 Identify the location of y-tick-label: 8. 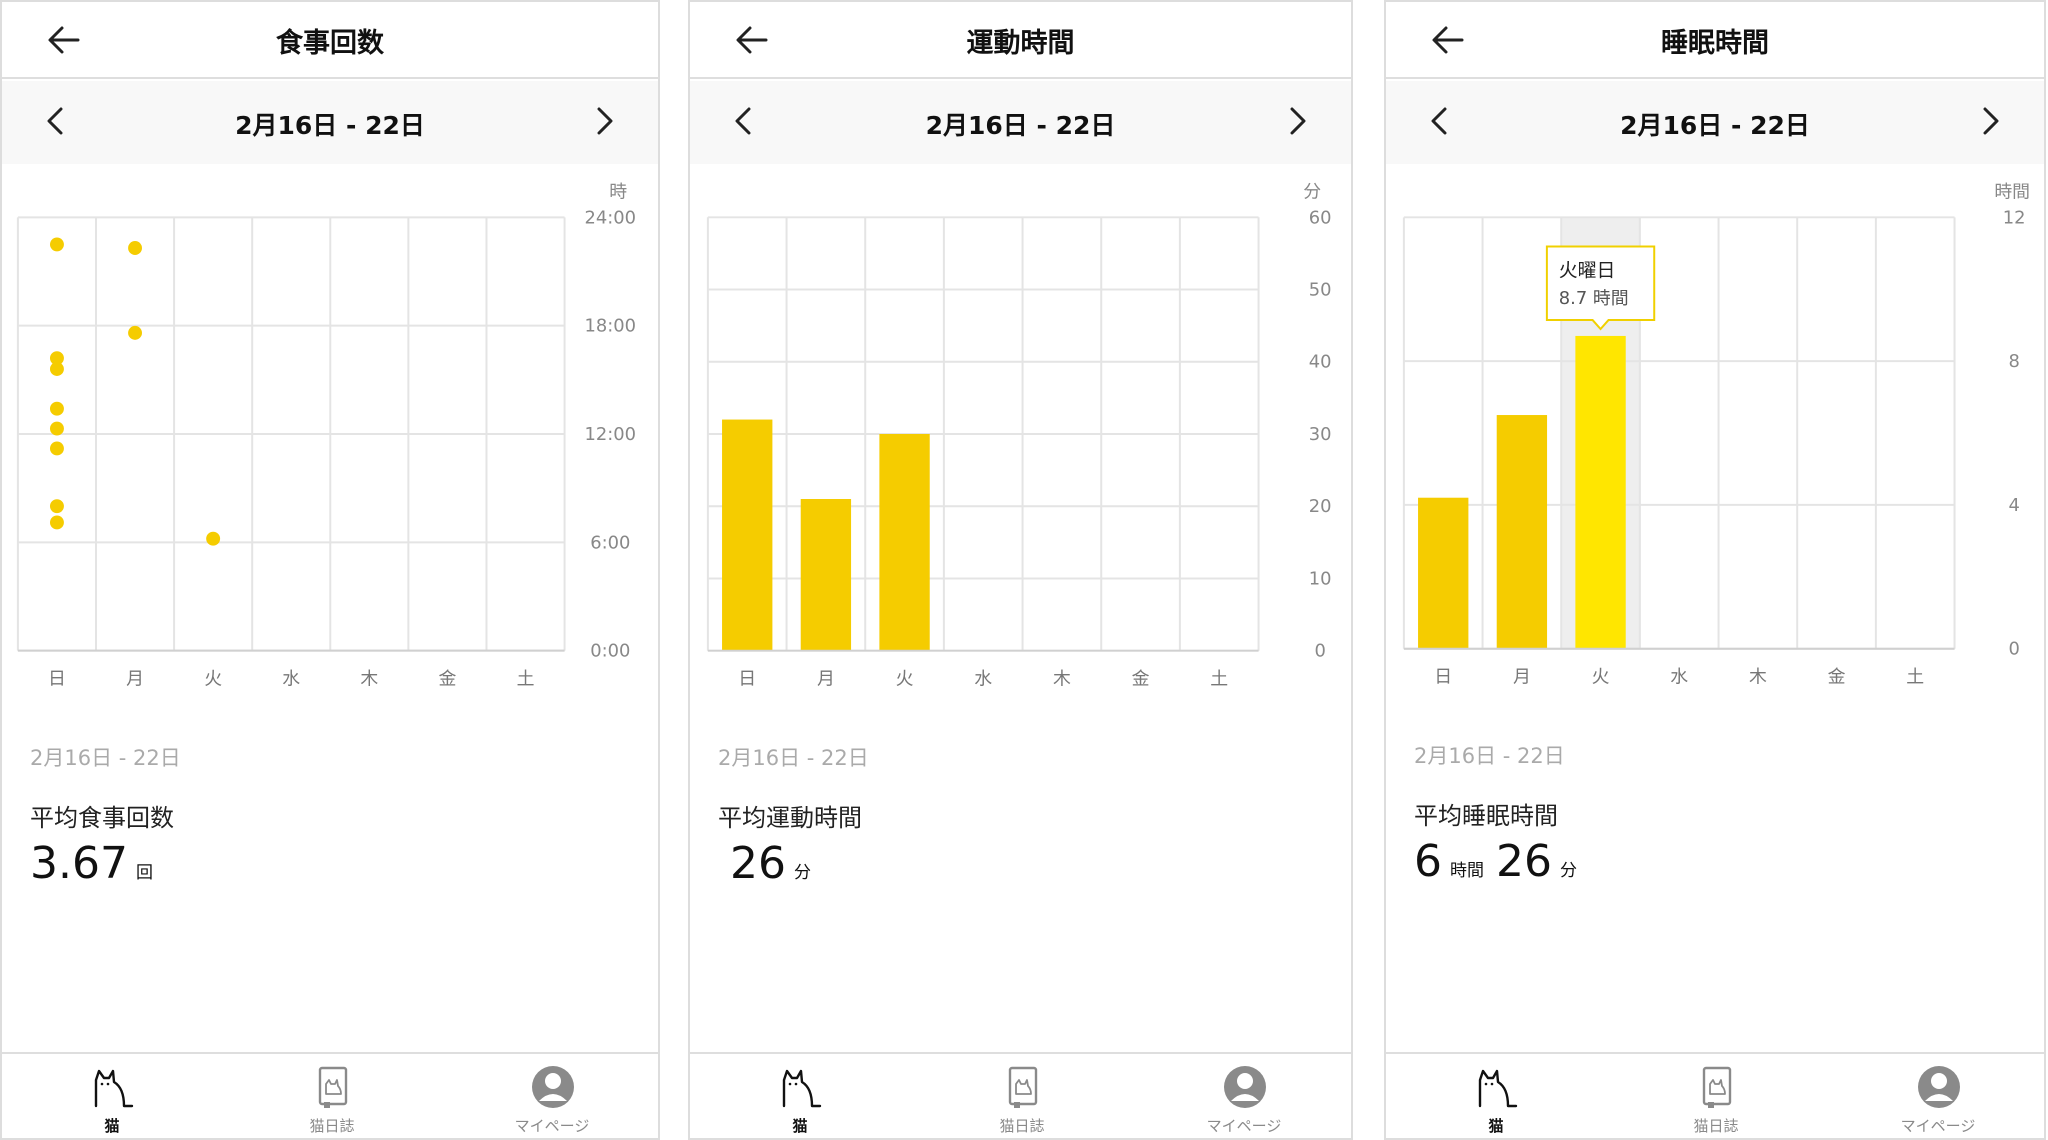
(2013, 361).